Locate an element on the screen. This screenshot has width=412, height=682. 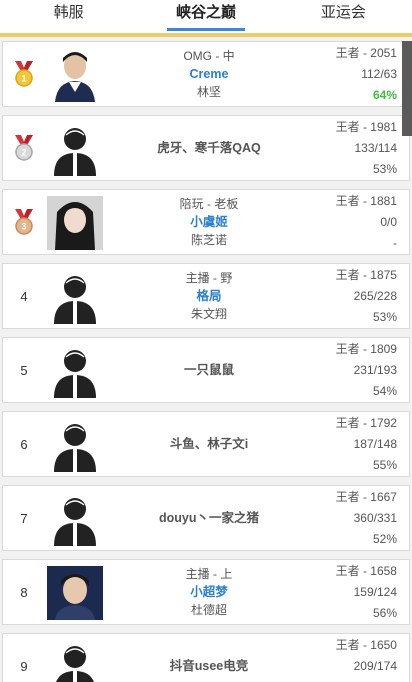
rank-number: 5 is located at coordinates (24, 370).